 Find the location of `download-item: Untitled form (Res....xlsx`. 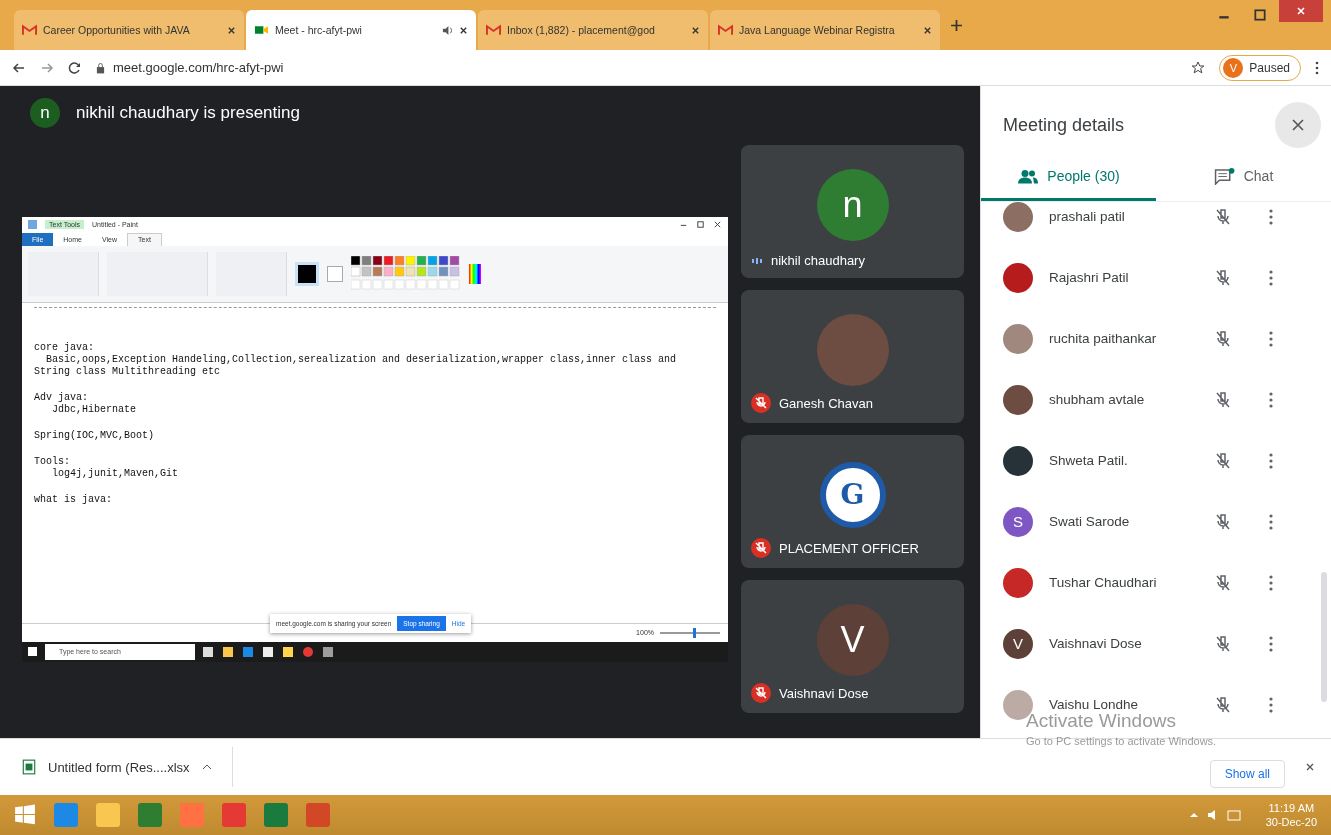

download-item: Untitled form (Res....xlsx is located at coordinates (127, 767).